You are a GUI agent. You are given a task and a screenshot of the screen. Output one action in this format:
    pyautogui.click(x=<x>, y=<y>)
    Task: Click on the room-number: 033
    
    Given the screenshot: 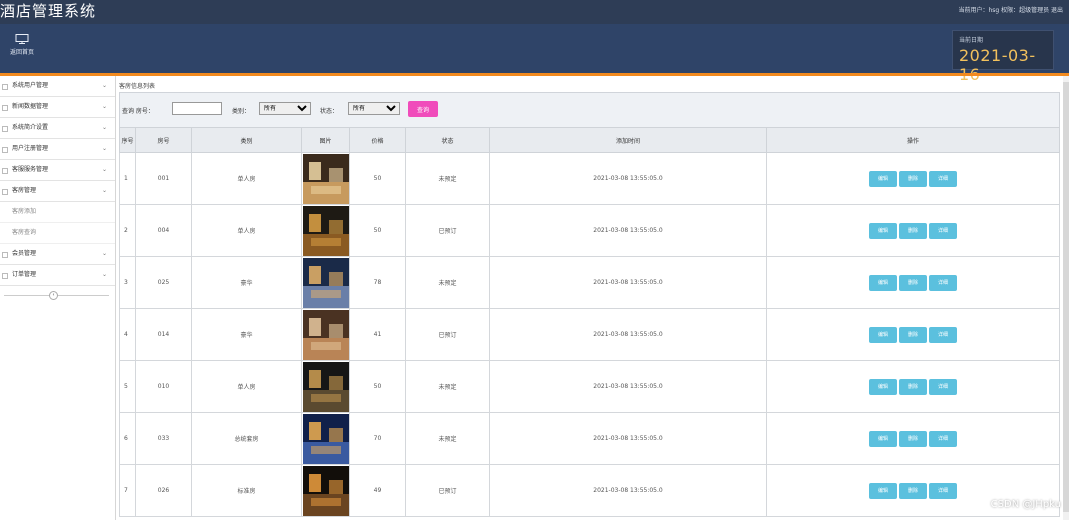 What is the action you would take?
    pyautogui.click(x=163, y=438)
    